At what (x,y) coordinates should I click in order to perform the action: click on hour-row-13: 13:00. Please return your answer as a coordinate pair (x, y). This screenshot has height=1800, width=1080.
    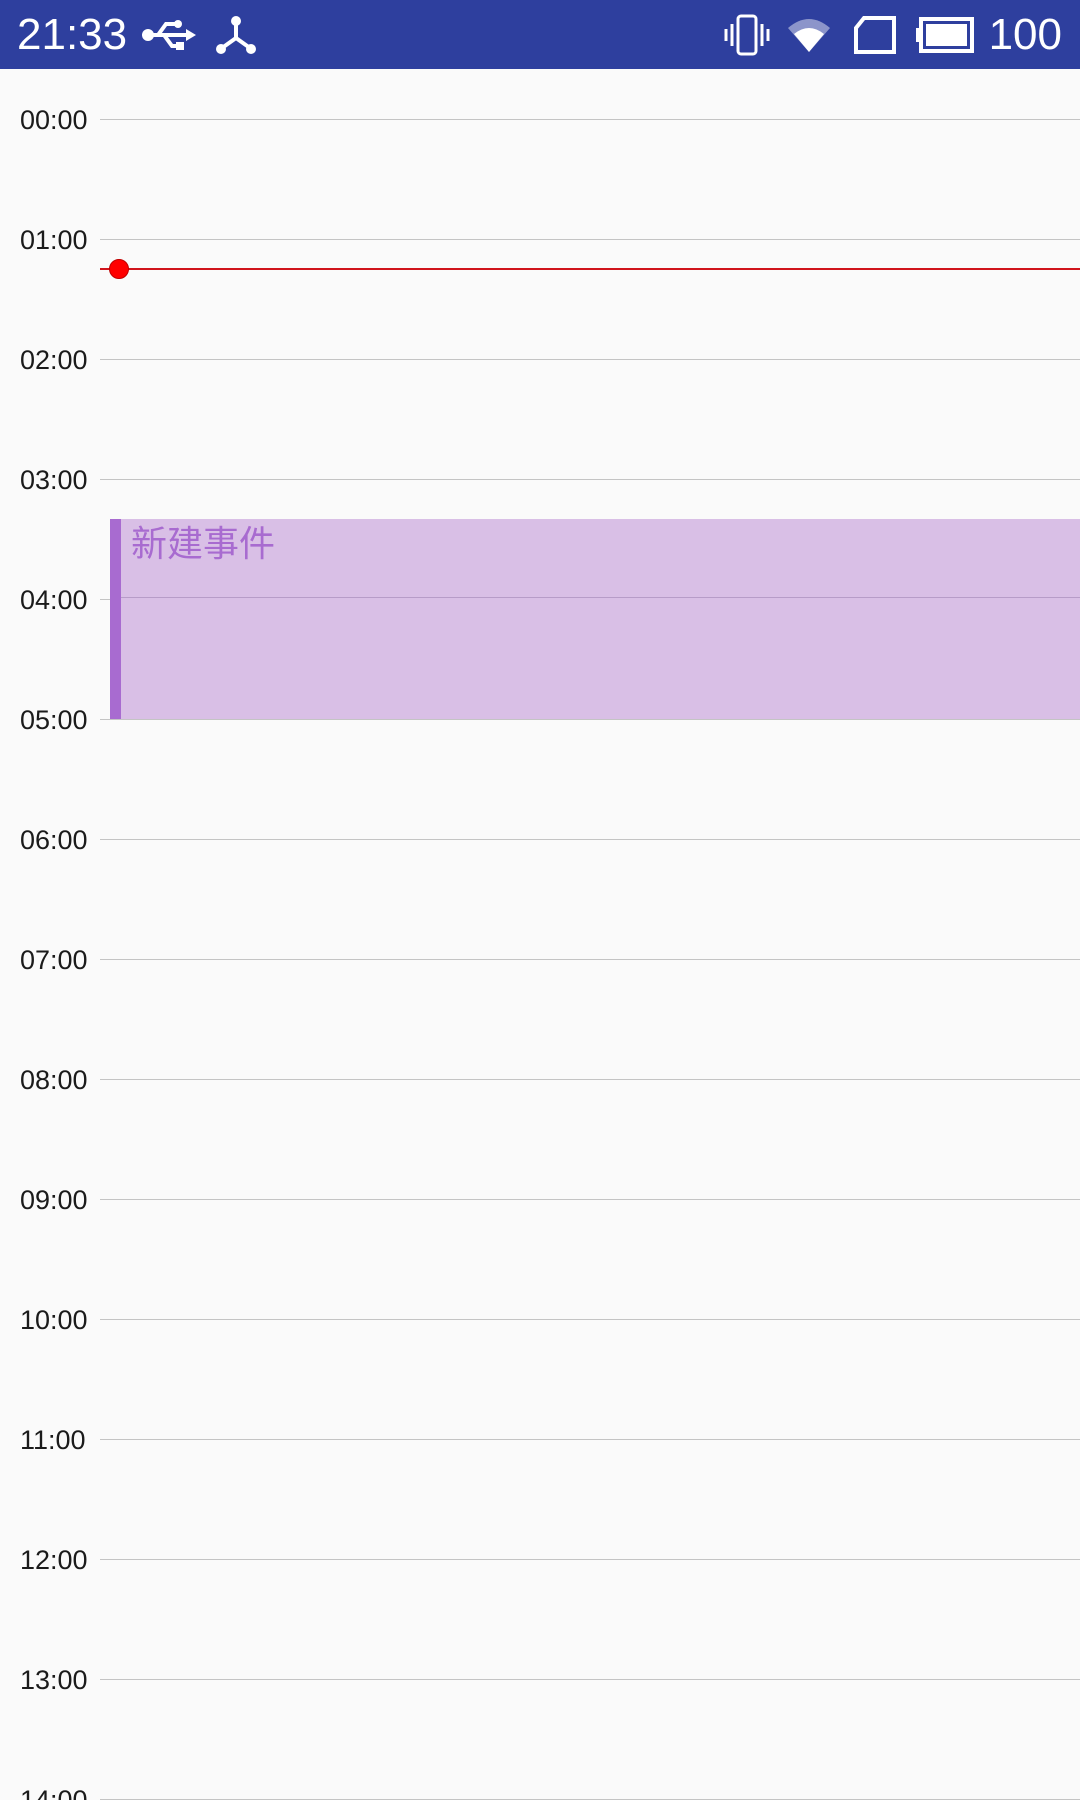
    Looking at the image, I should click on (540, 1680).